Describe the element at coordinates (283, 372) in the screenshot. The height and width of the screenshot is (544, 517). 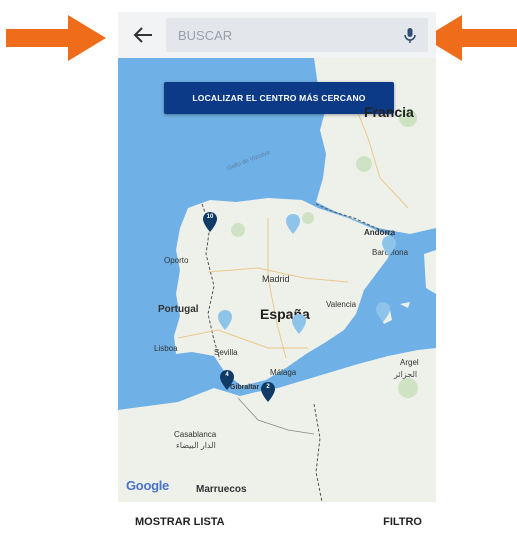
I see `map-label-malaga: Málaga` at that location.